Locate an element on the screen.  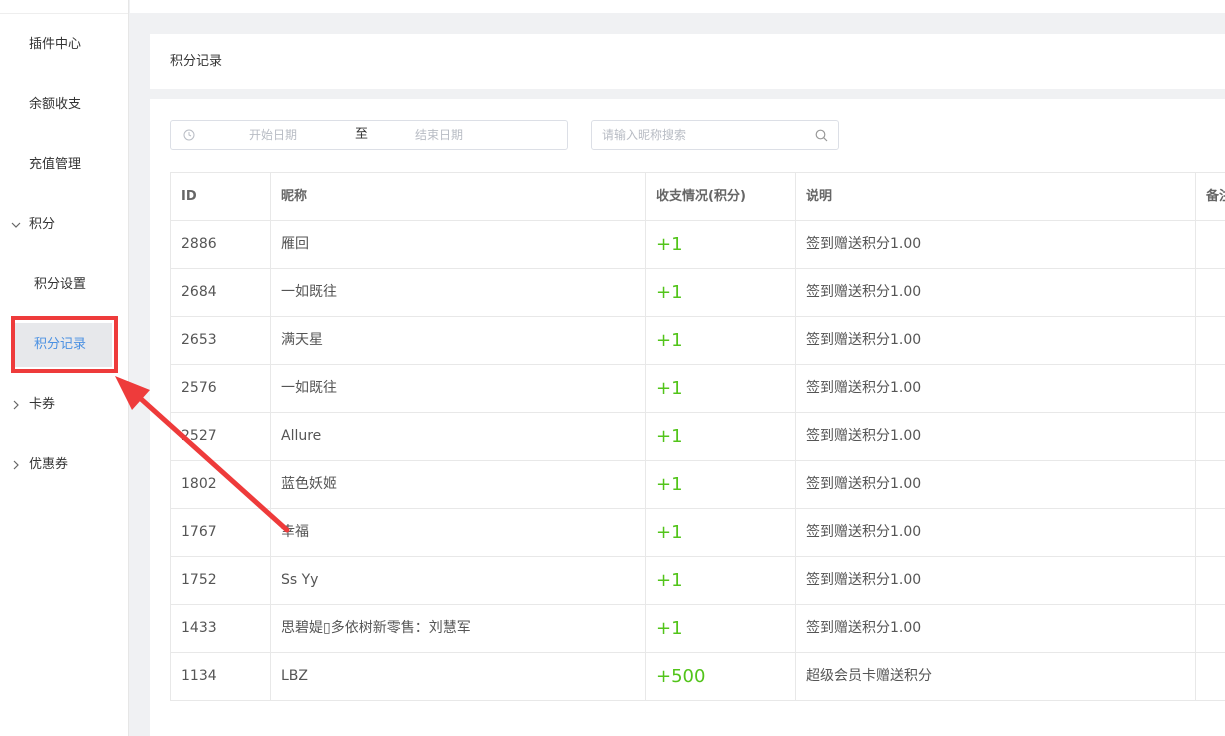
sidebar-item-label: 积分记录 is located at coordinates (60, 344).